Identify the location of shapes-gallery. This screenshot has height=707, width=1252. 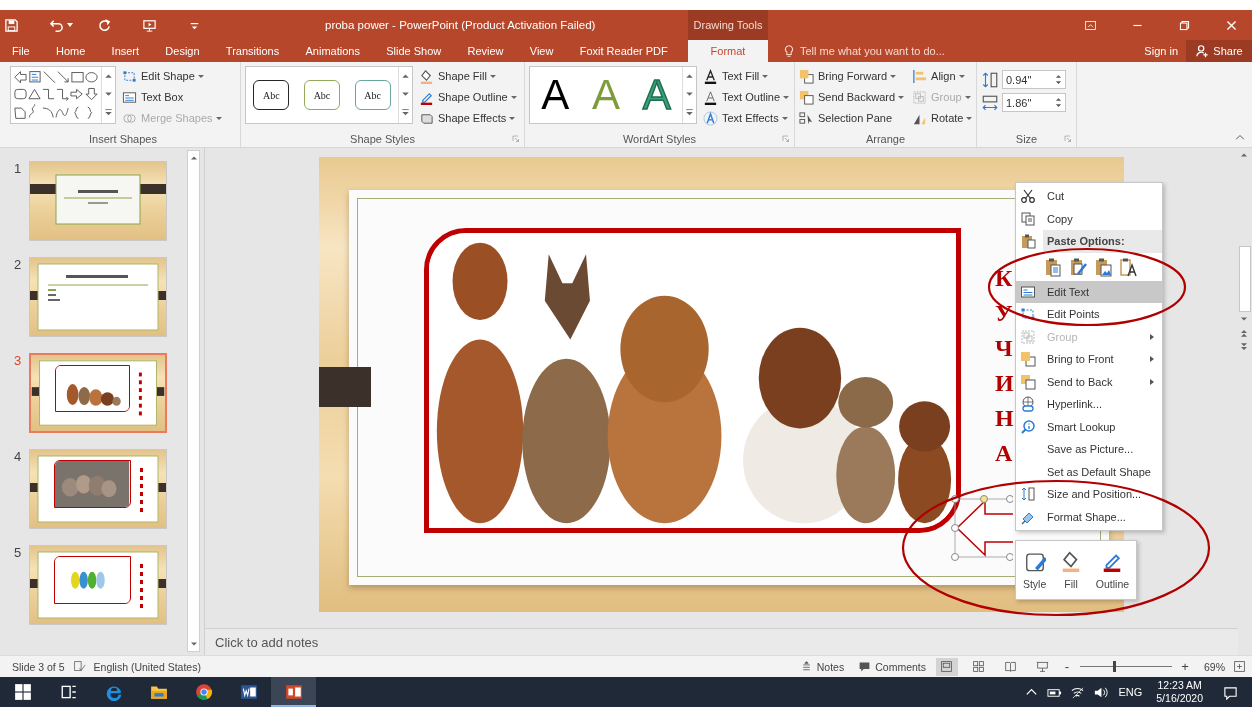
(63, 95).